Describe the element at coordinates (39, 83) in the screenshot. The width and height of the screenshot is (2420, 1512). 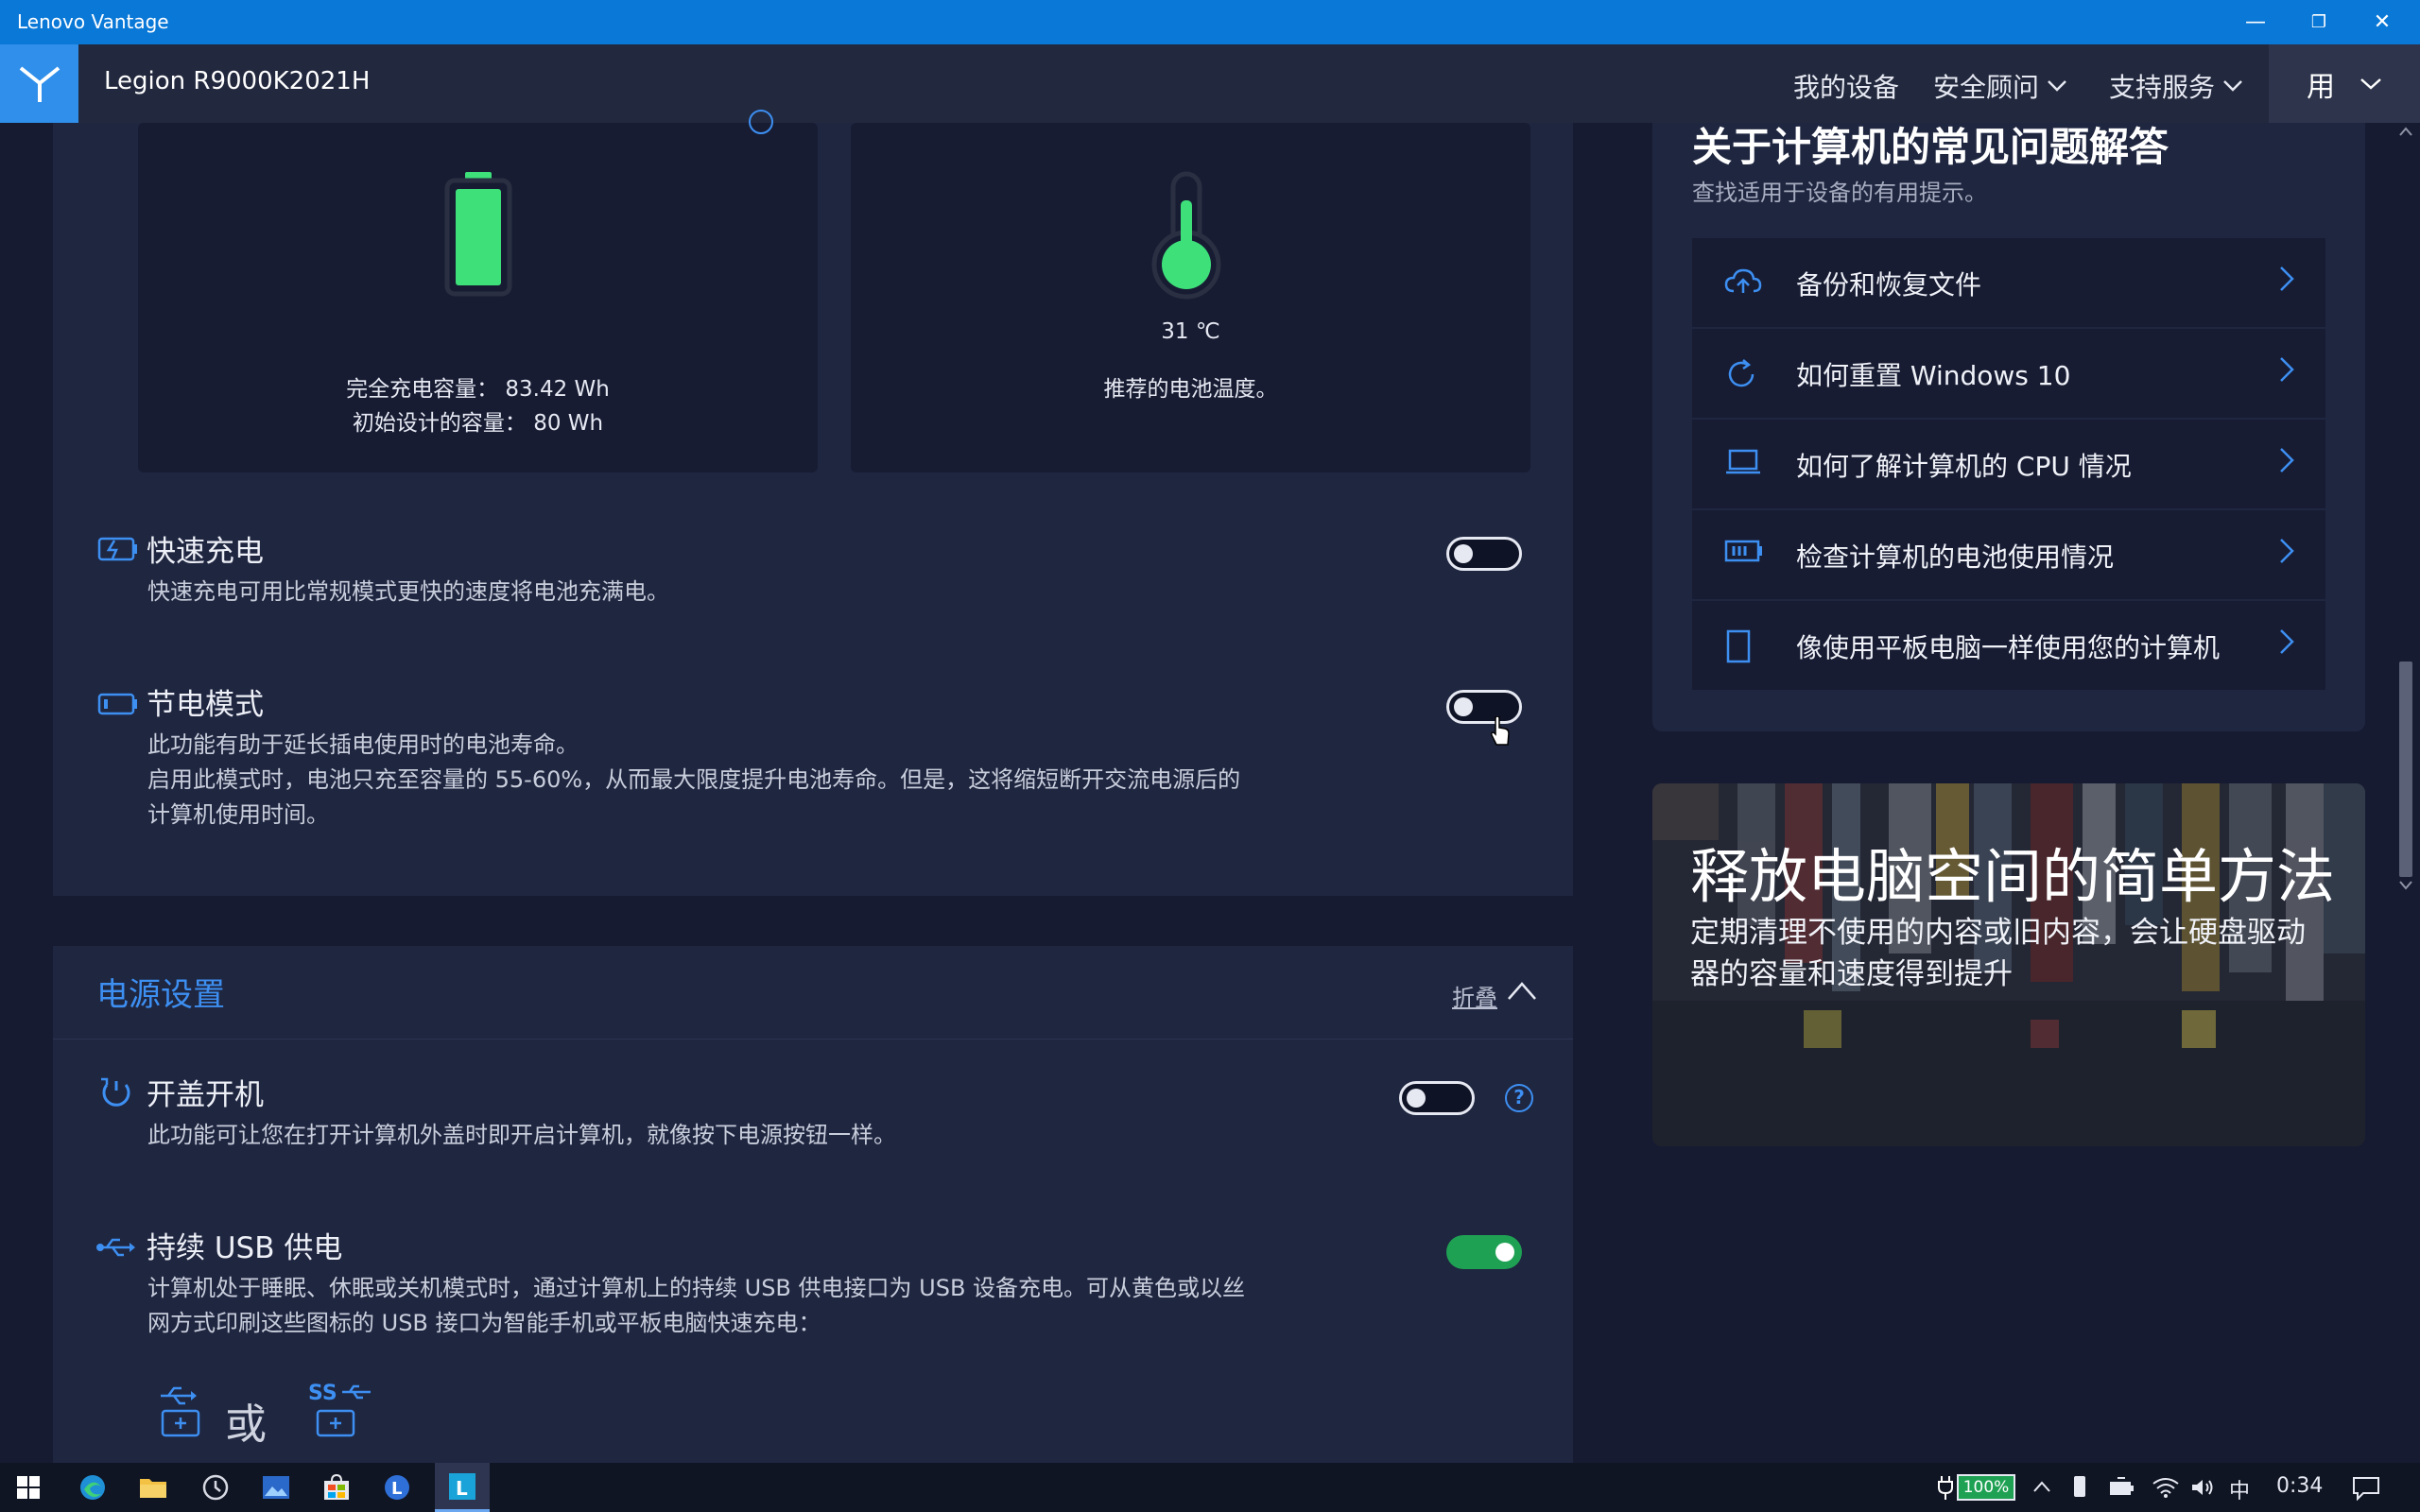
I see `legion-logo-icon` at that location.